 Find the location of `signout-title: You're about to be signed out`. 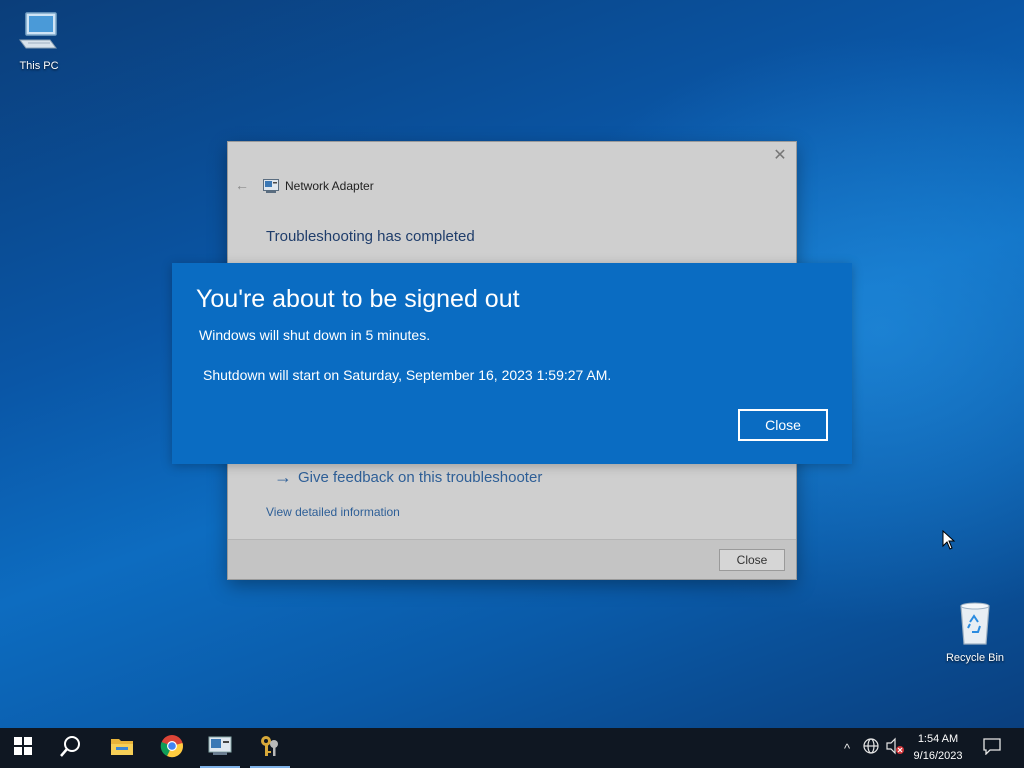

signout-title: You're about to be signed out is located at coordinates (358, 299).